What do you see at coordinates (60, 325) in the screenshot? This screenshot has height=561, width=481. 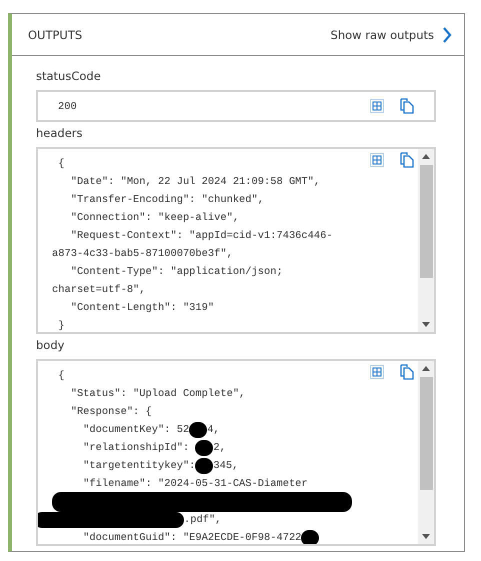 I see `code-text: }` at bounding box center [60, 325].